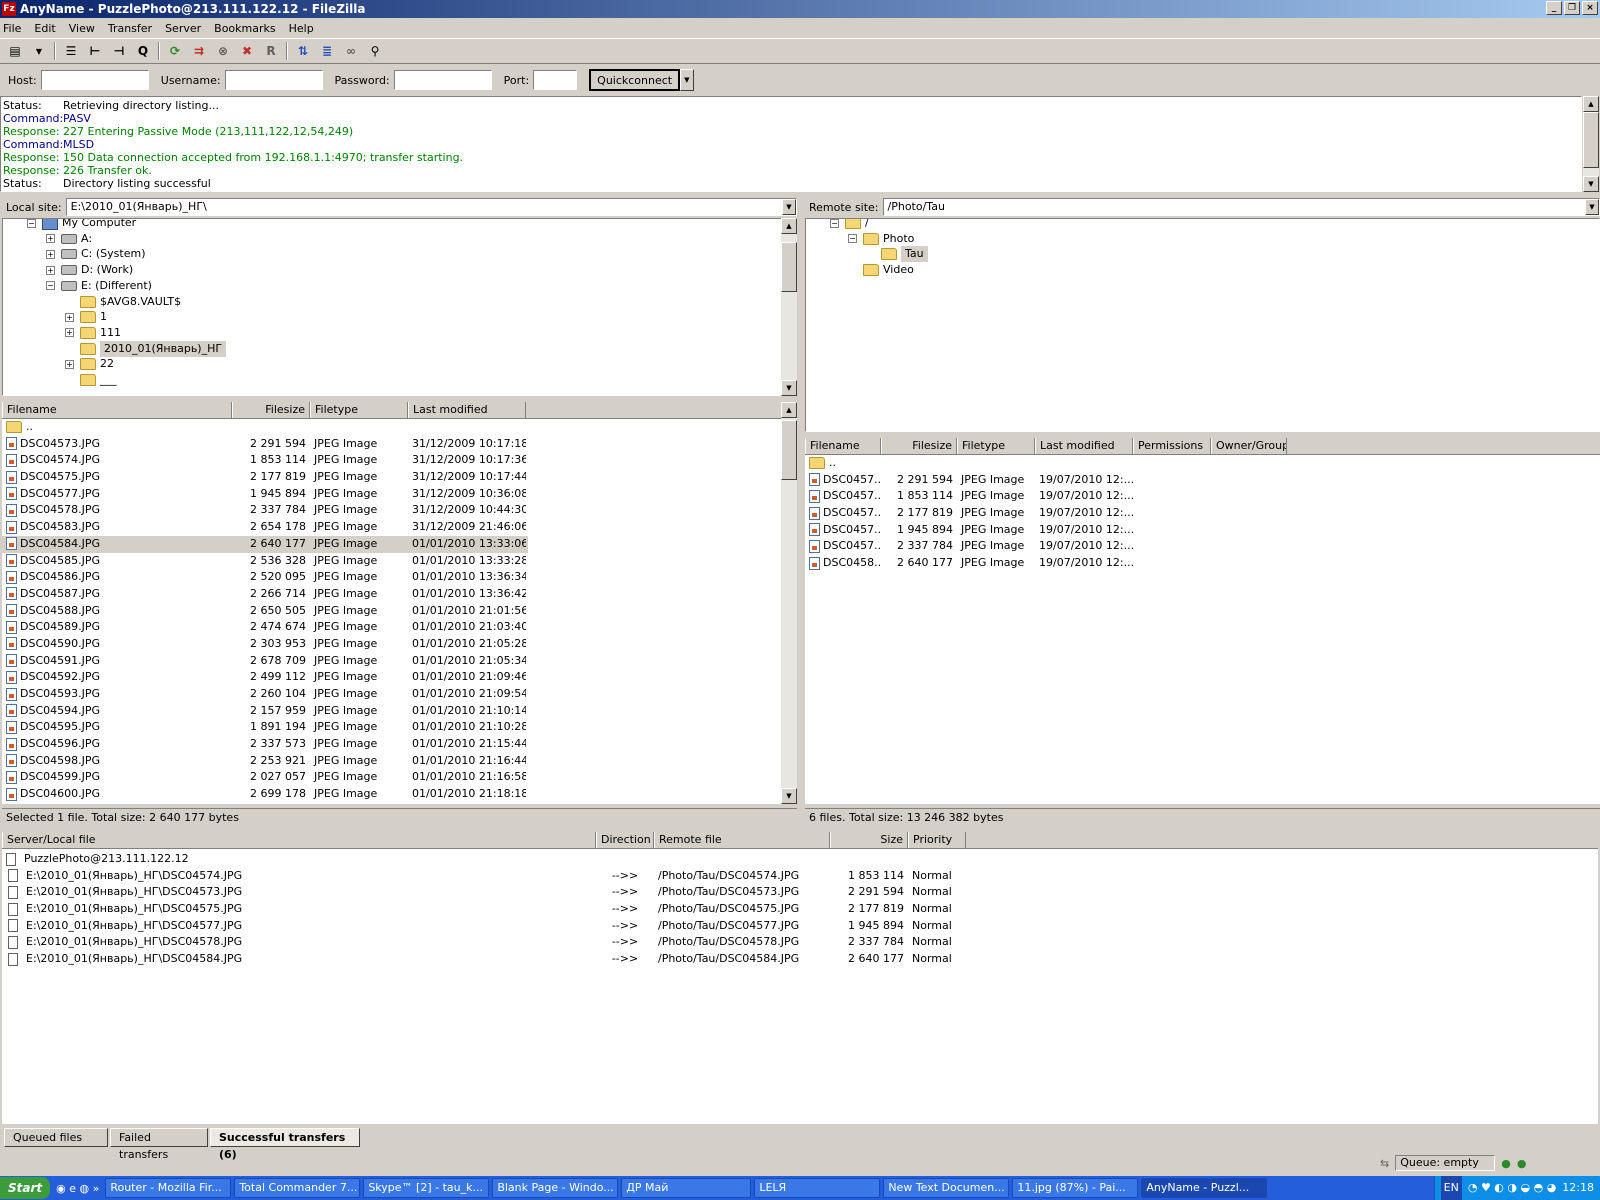 This screenshot has height=1200, width=1600. Describe the element at coordinates (789, 603) in the screenshot. I see `local-list-scrollbar: ▲ ▼` at that location.